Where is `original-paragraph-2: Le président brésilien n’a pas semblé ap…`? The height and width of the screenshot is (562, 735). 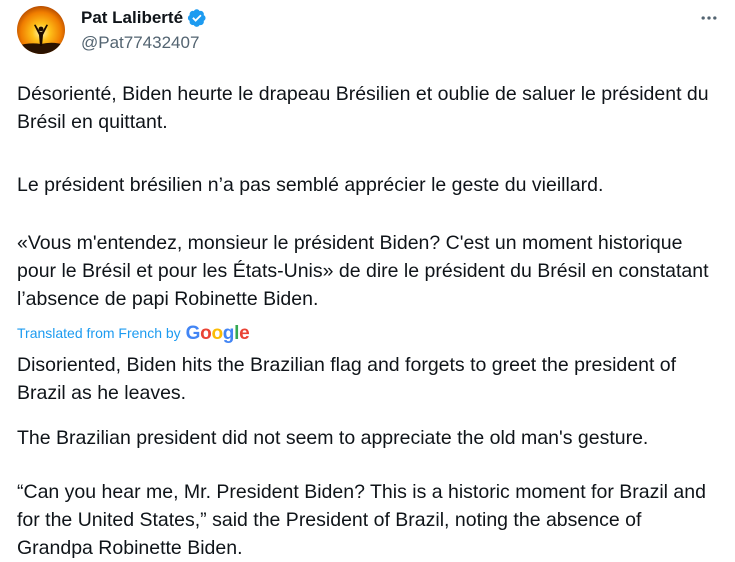 original-paragraph-2: Le président brésilien n’a pas semblé ap… is located at coordinates (310, 185).